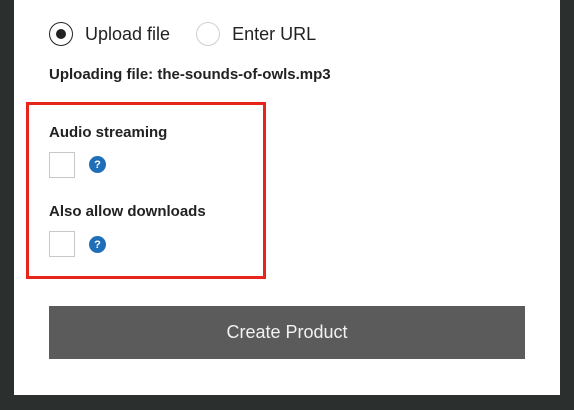  What do you see at coordinates (182, 34) in the screenshot?
I see `file-source-radio-group: Upload file Enter URL` at bounding box center [182, 34].